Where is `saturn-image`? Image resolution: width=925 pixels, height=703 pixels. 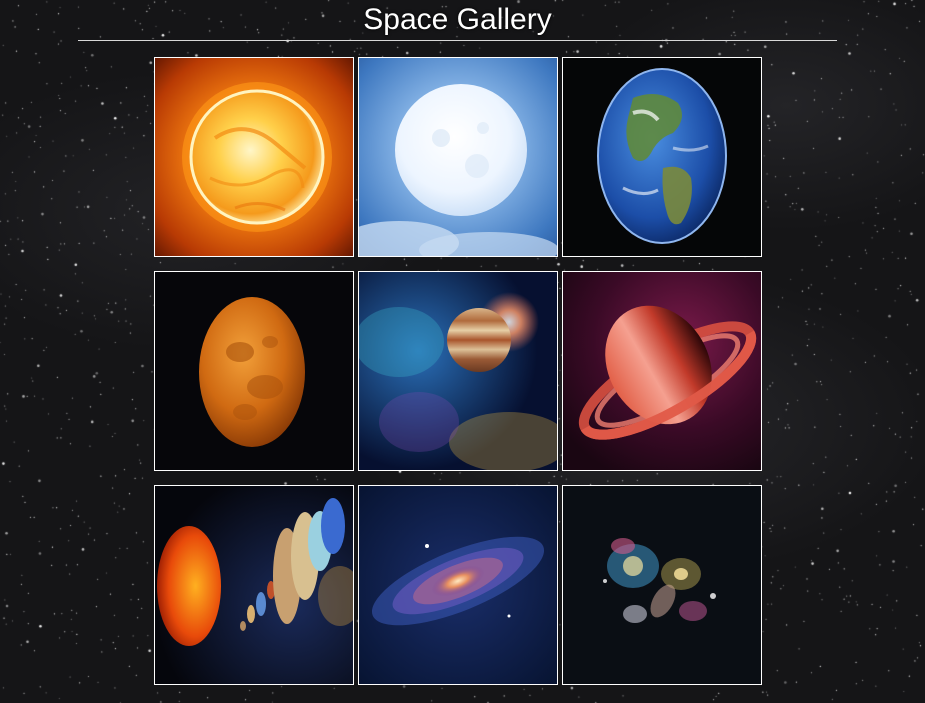
saturn-image is located at coordinates (662, 371).